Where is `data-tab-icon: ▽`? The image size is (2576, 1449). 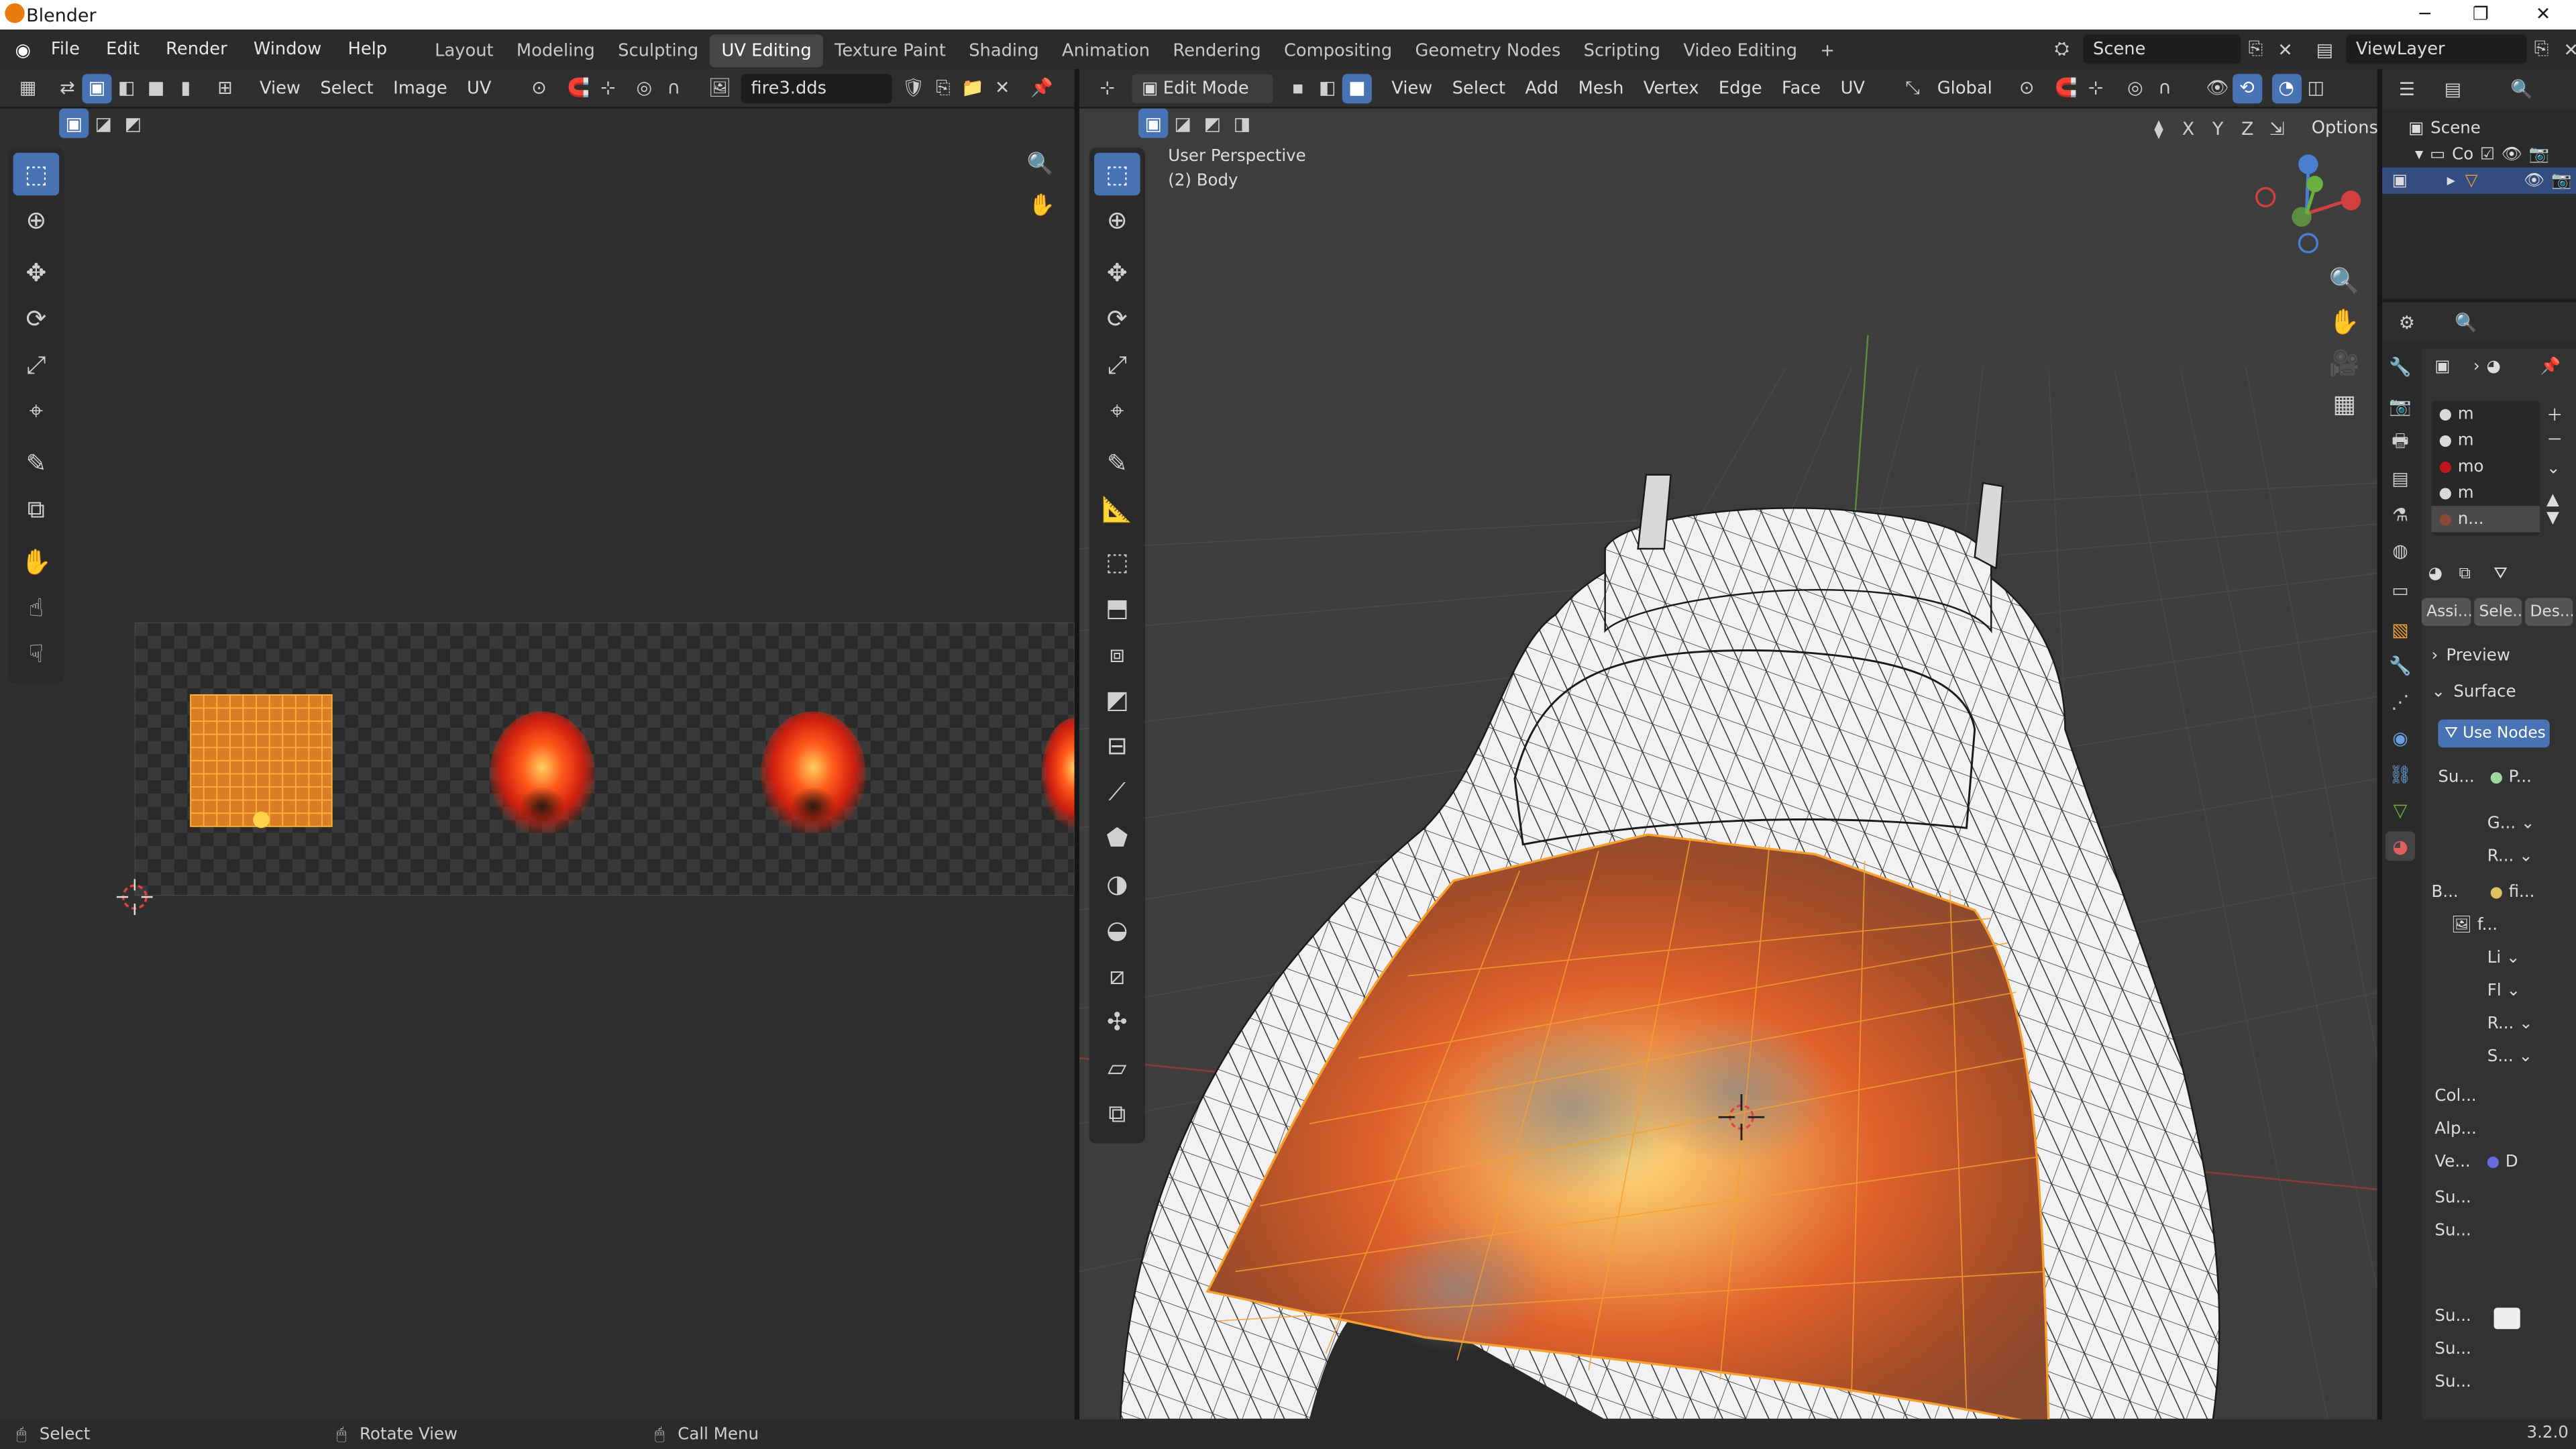 data-tab-icon: ▽ is located at coordinates (2400, 809).